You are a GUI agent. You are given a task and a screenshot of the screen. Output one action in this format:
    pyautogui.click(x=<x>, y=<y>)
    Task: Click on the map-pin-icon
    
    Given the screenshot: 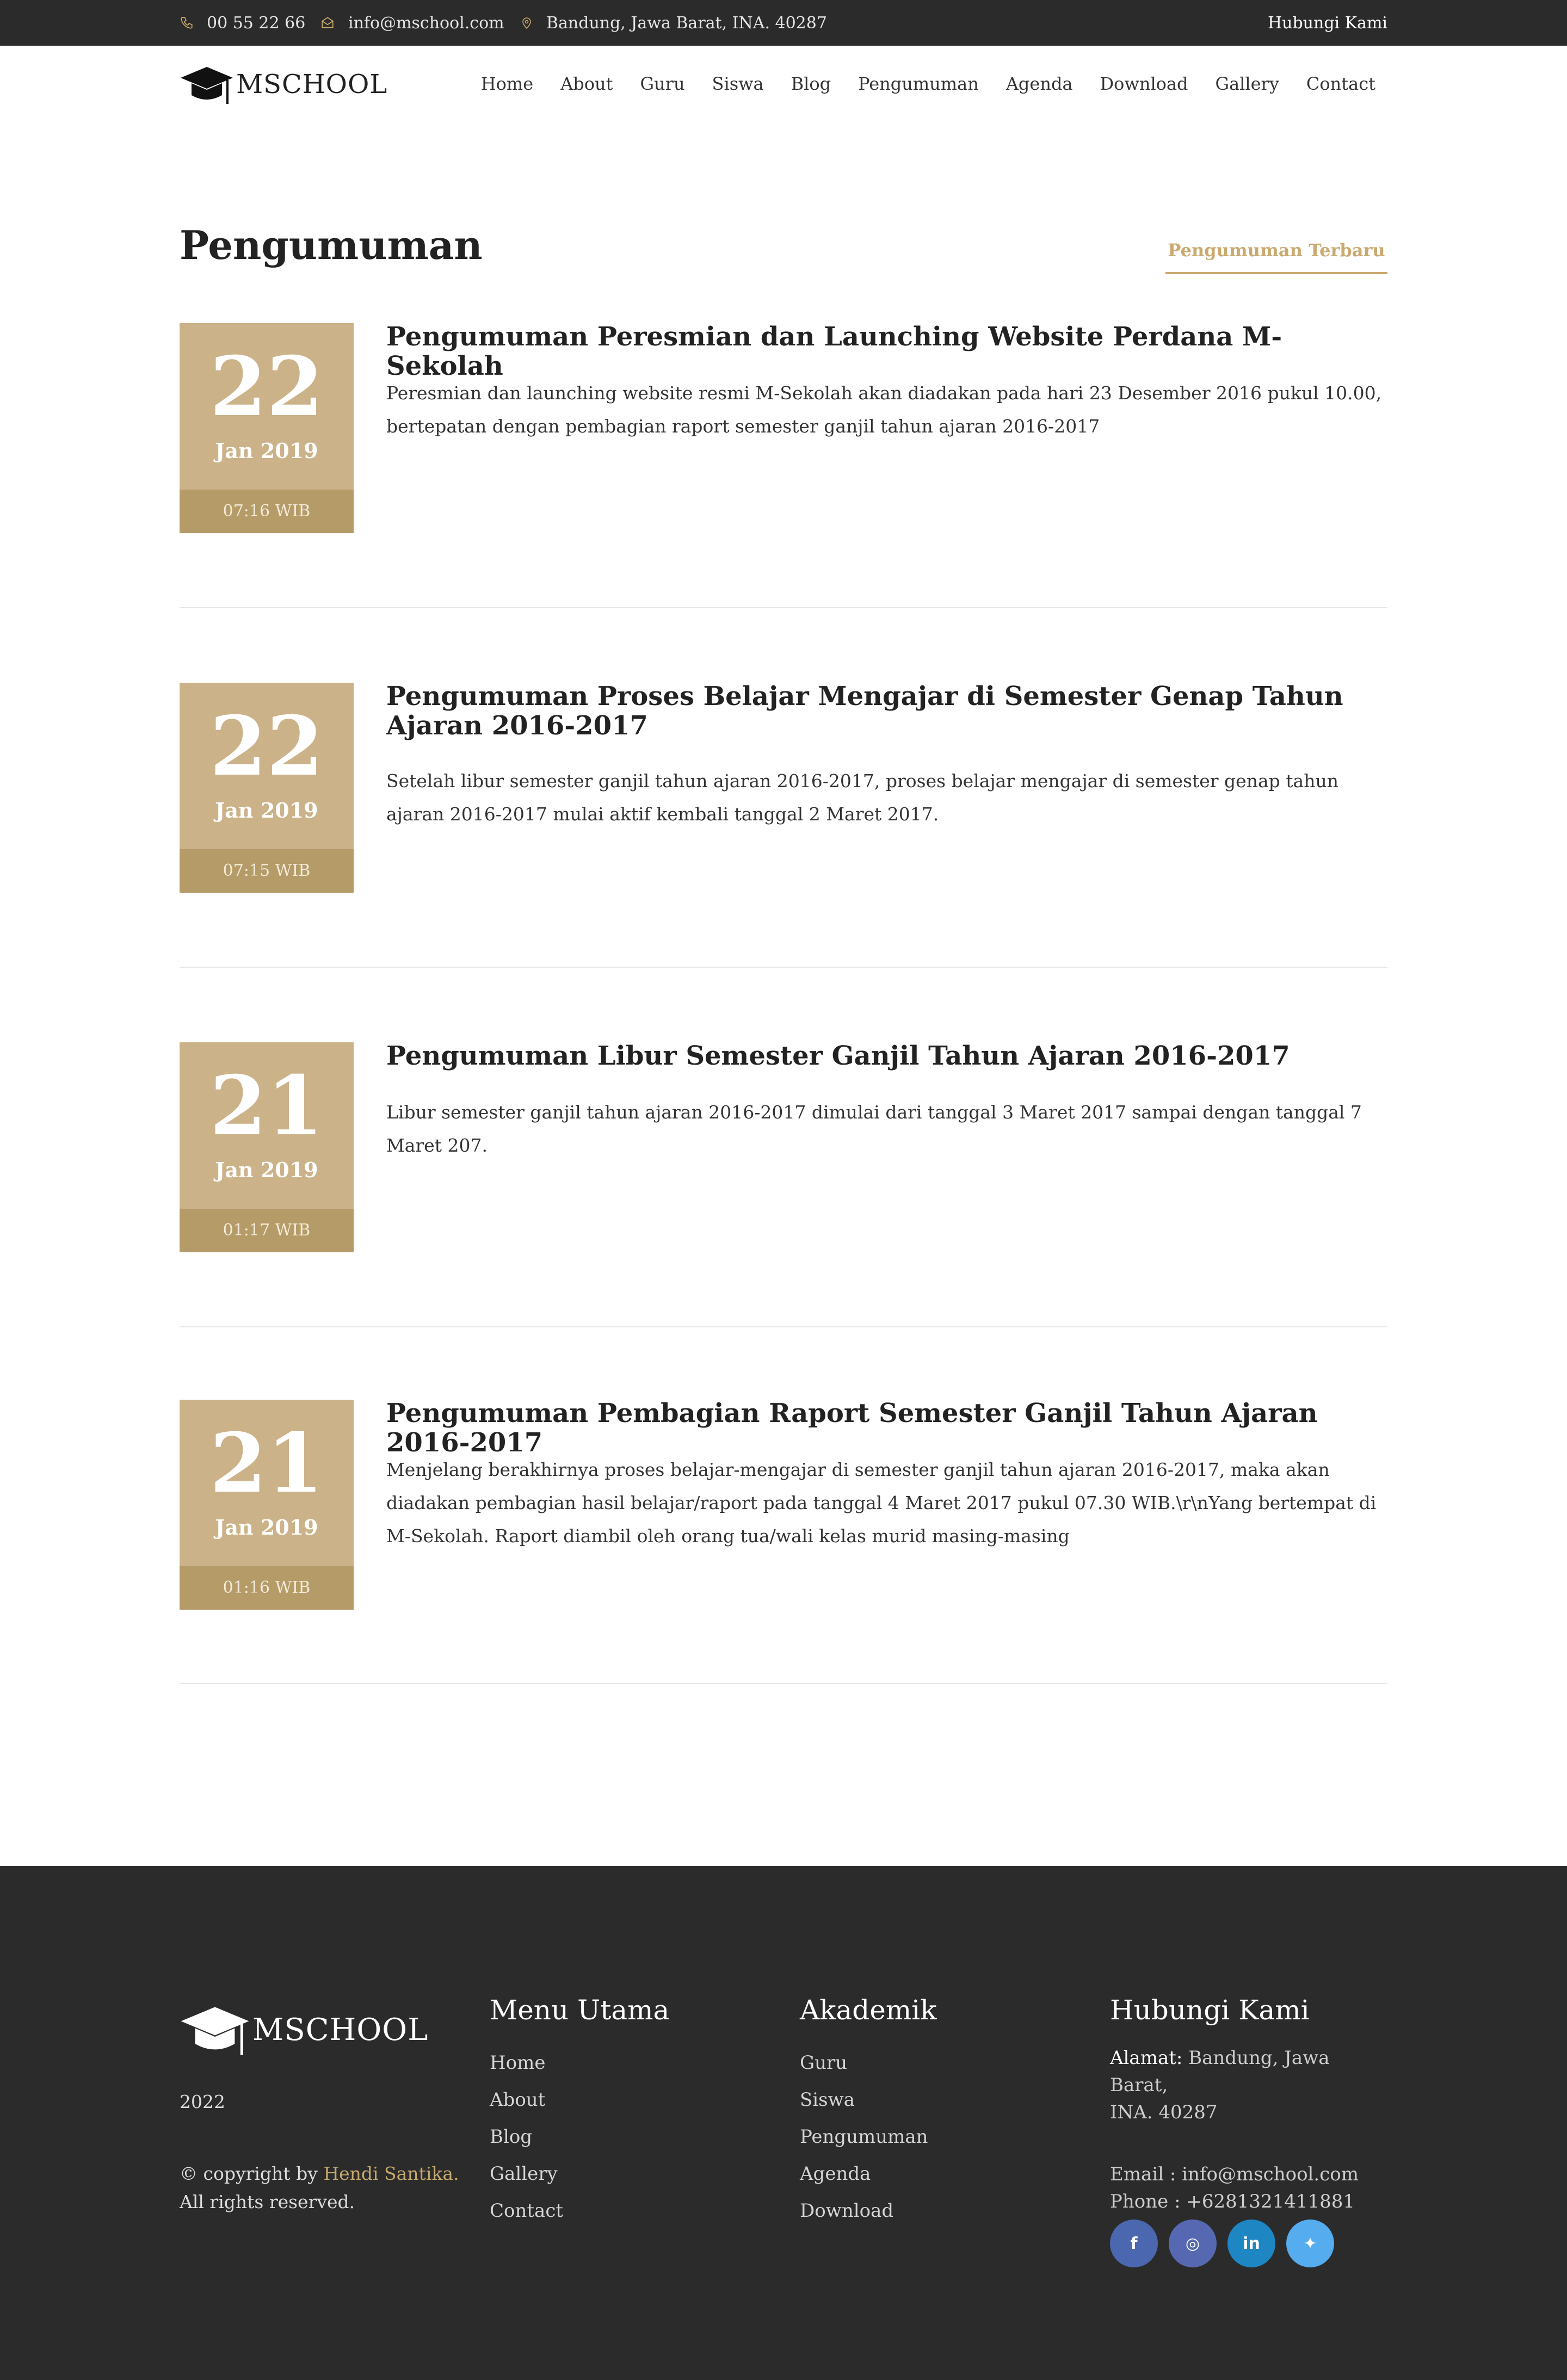 What is the action you would take?
    pyautogui.click(x=526, y=23)
    